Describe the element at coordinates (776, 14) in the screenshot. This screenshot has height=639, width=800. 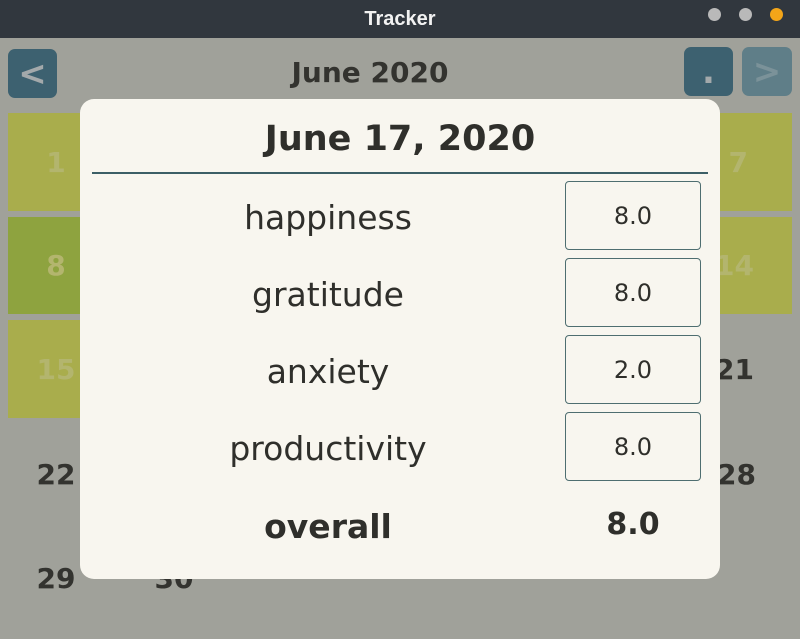
I see `close-button` at that location.